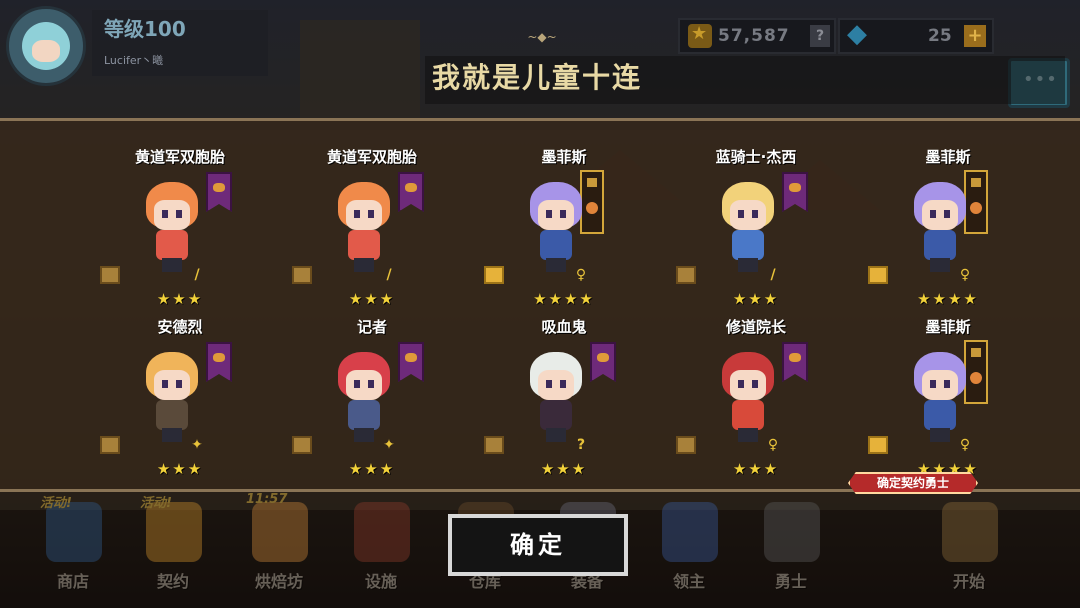 This screenshot has height=608, width=1080. What do you see at coordinates (380, 581) in the screenshot?
I see `nav-label: 设施` at bounding box center [380, 581].